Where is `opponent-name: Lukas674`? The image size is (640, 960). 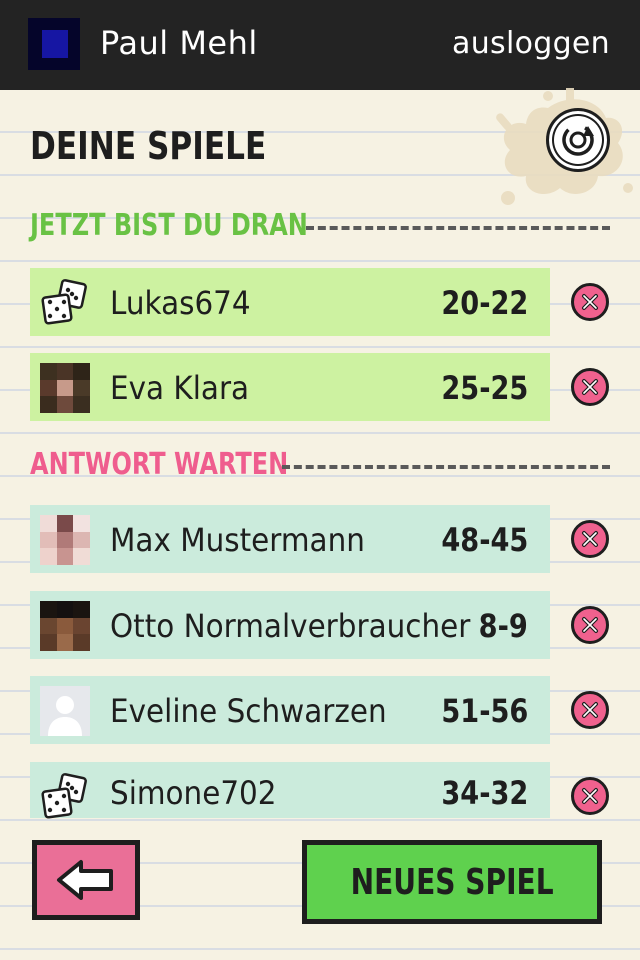 opponent-name: Lukas674 is located at coordinates (180, 303).